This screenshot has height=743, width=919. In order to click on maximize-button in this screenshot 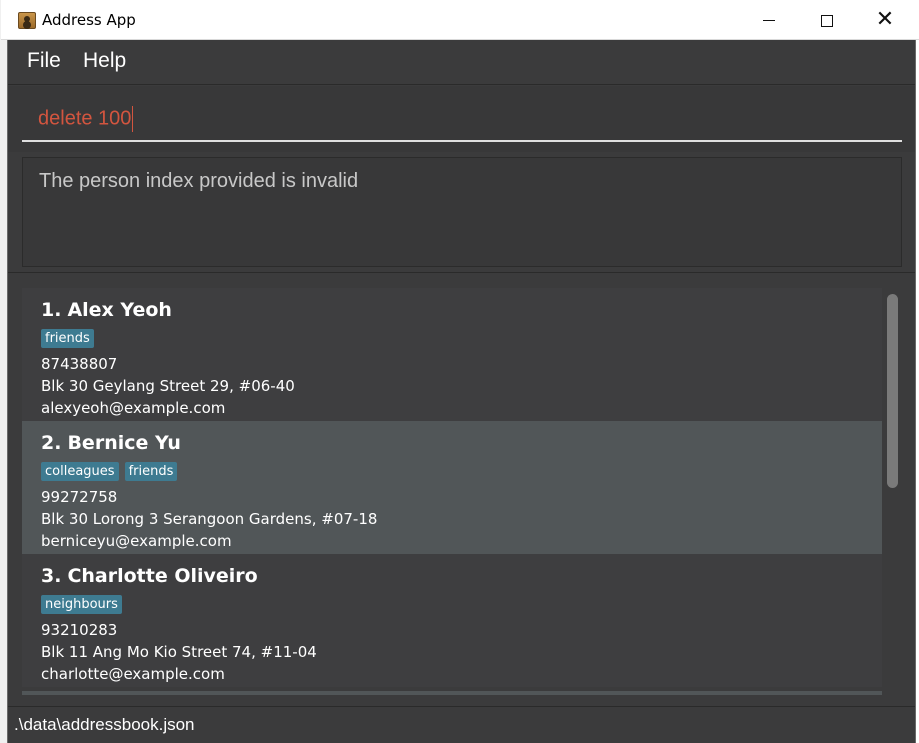, I will do `click(827, 20)`.